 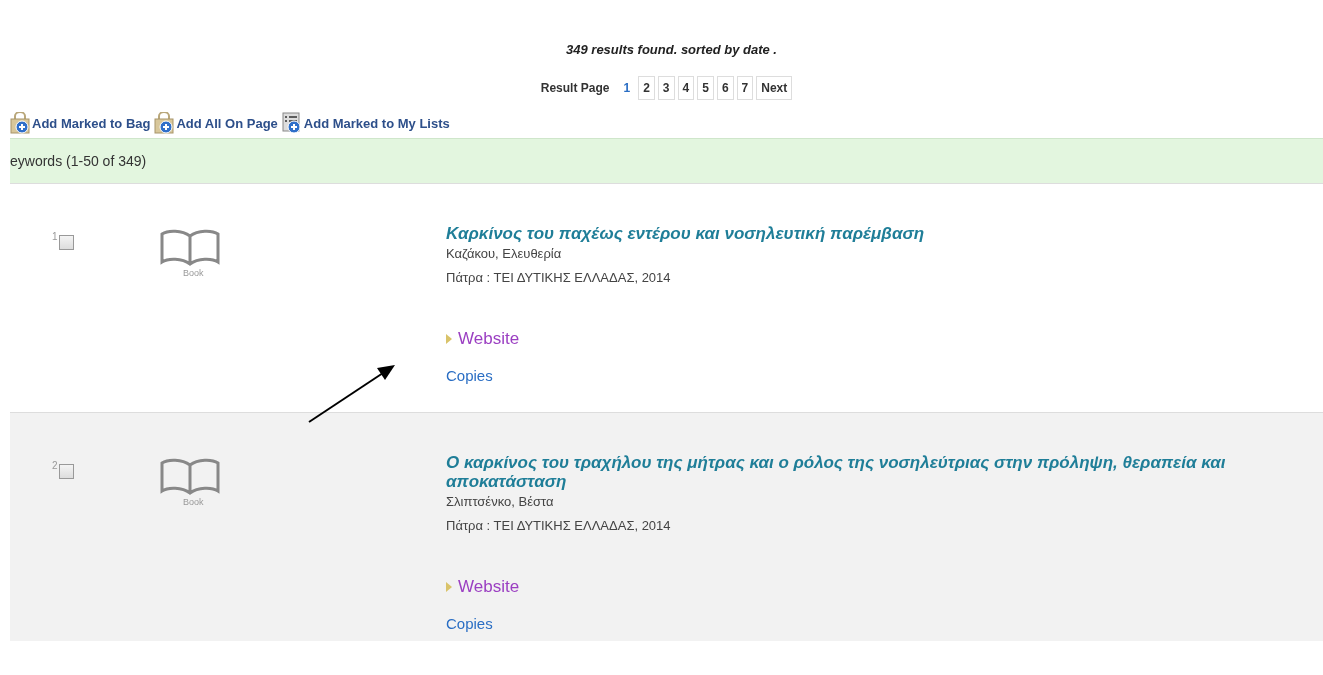 What do you see at coordinates (774, 88) in the screenshot?
I see `next-link: Next` at bounding box center [774, 88].